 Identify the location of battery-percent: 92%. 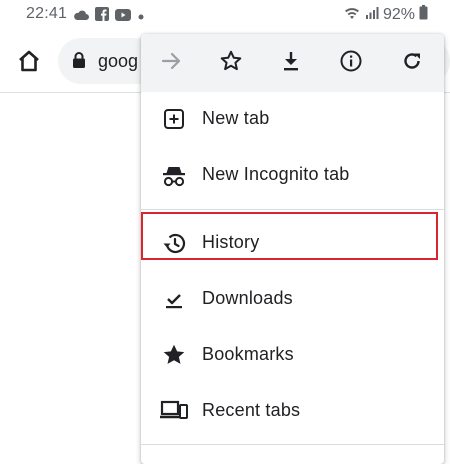
(398, 14).